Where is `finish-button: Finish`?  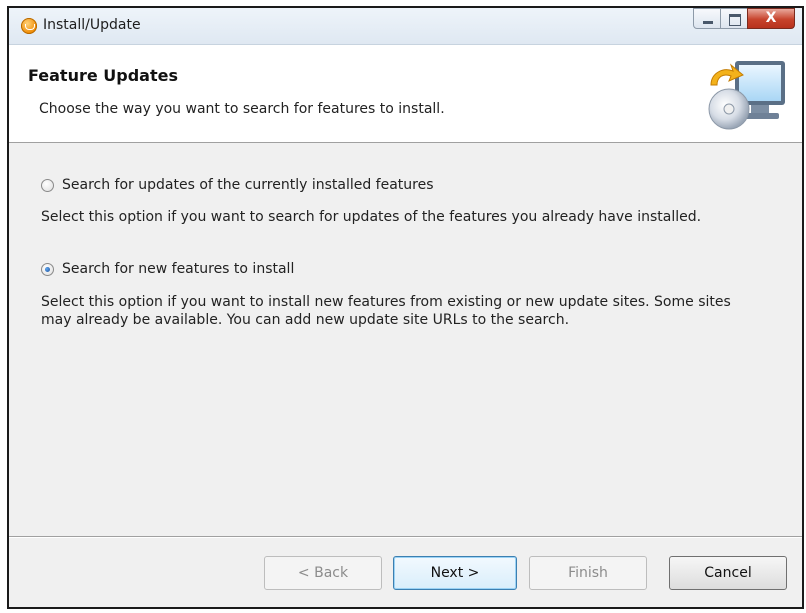 finish-button: Finish is located at coordinates (588, 573).